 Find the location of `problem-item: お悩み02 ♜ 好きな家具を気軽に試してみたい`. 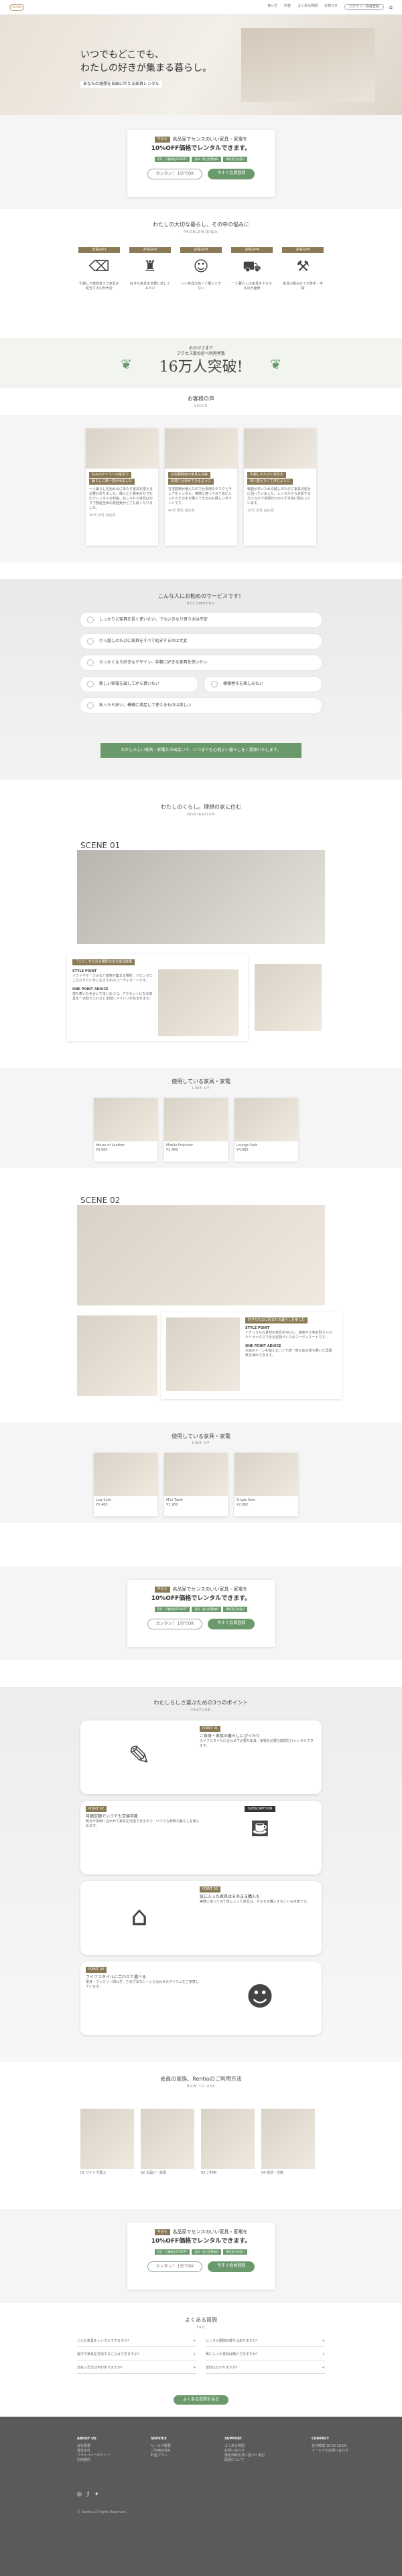

problem-item: お悩み02 ♜ 好きな家具を気軽に試してみたい is located at coordinates (150, 269).